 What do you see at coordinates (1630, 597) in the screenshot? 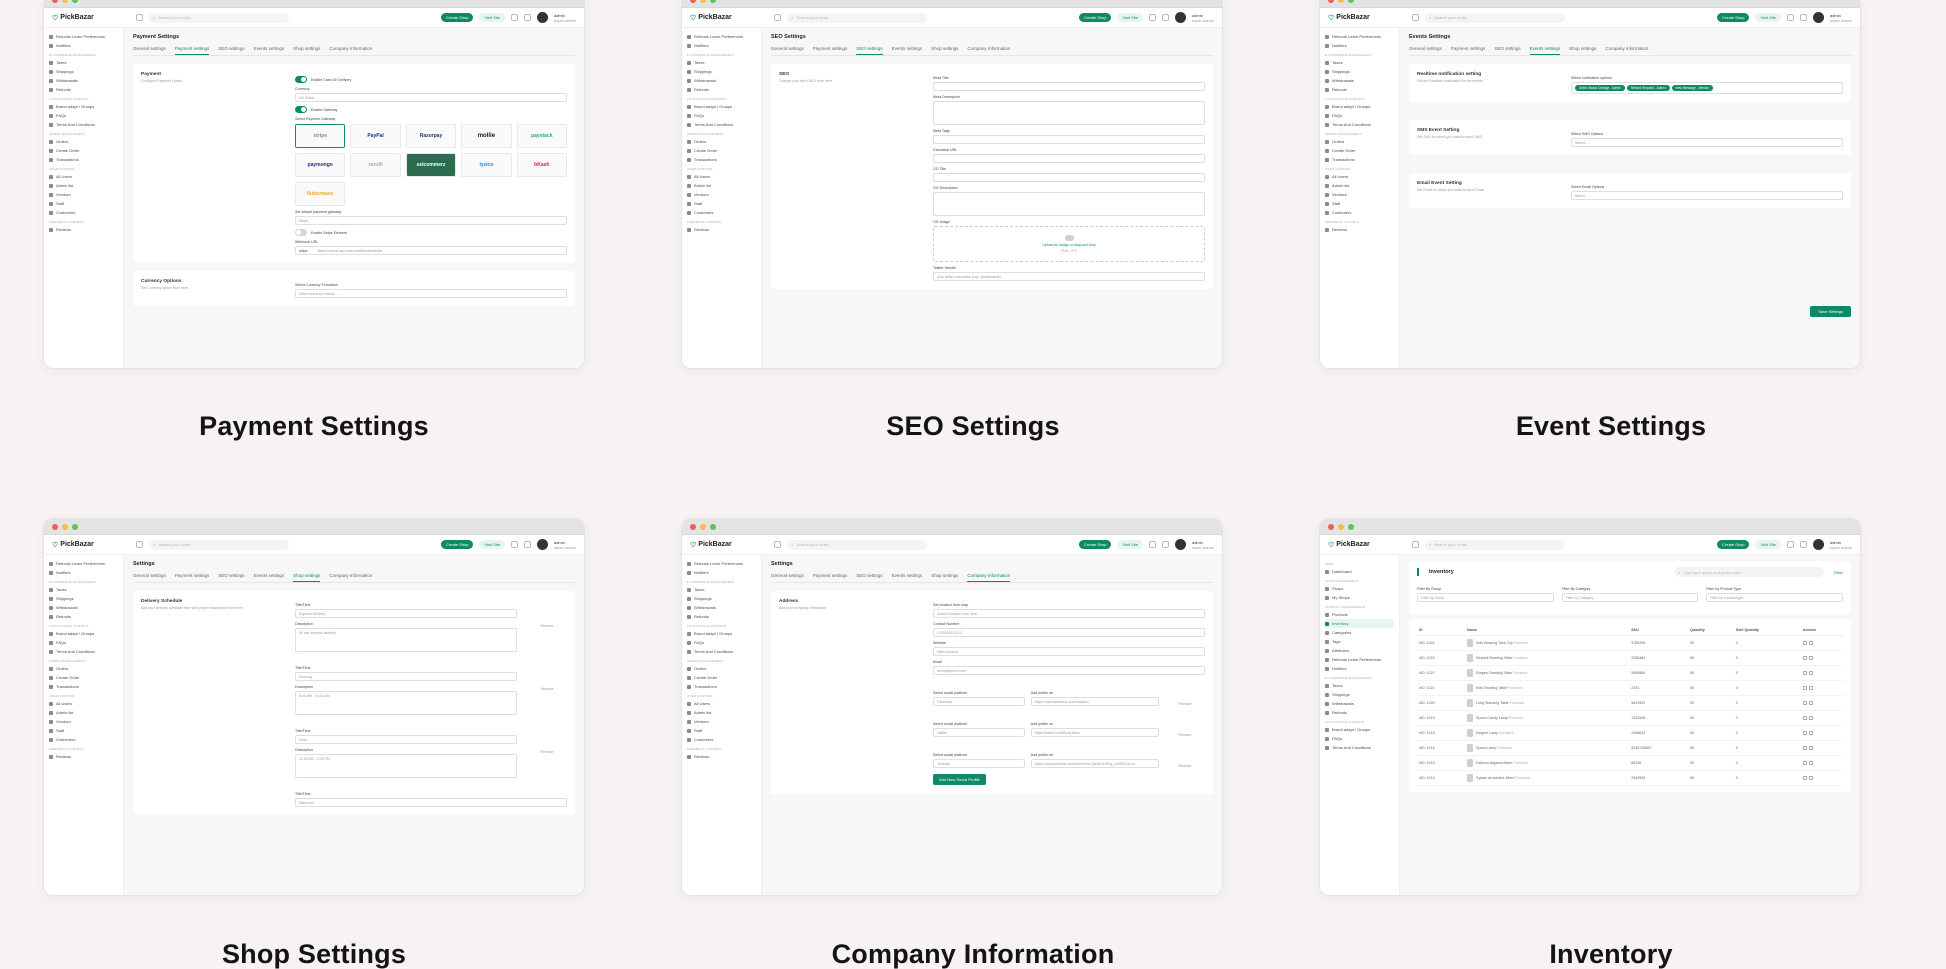
I see `filter-category-select: Filter by Category` at bounding box center [1630, 597].